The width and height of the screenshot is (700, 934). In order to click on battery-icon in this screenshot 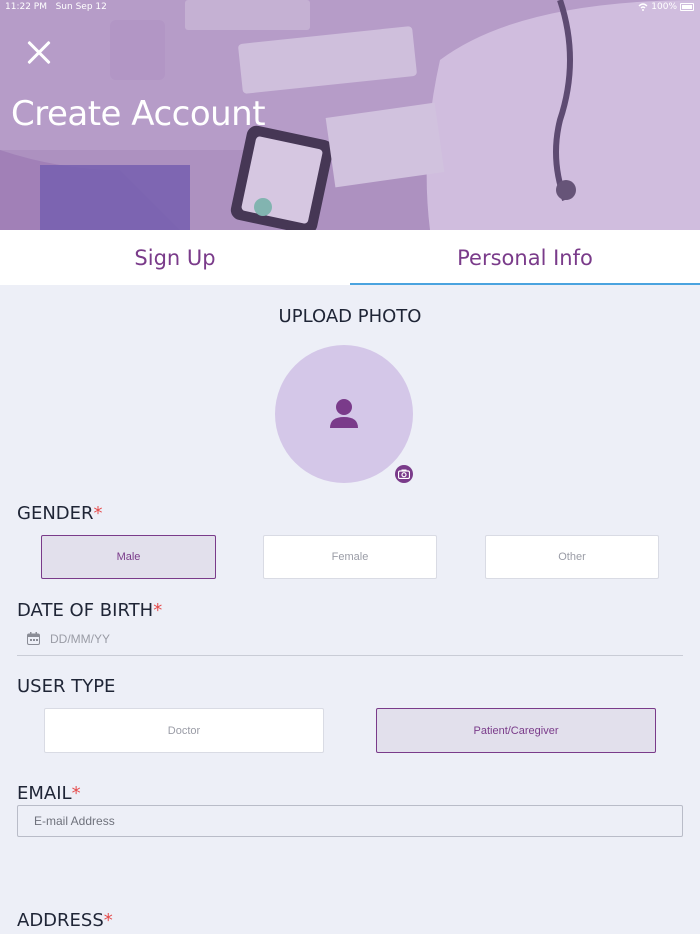, I will do `click(687, 7)`.